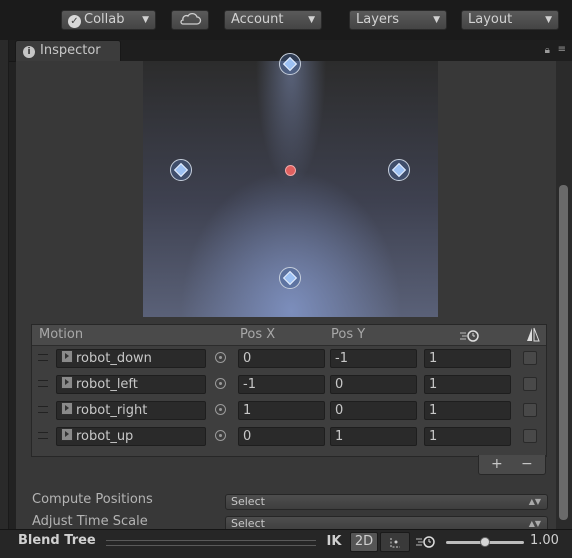  I want to click on motion-point-up, so click(290, 64).